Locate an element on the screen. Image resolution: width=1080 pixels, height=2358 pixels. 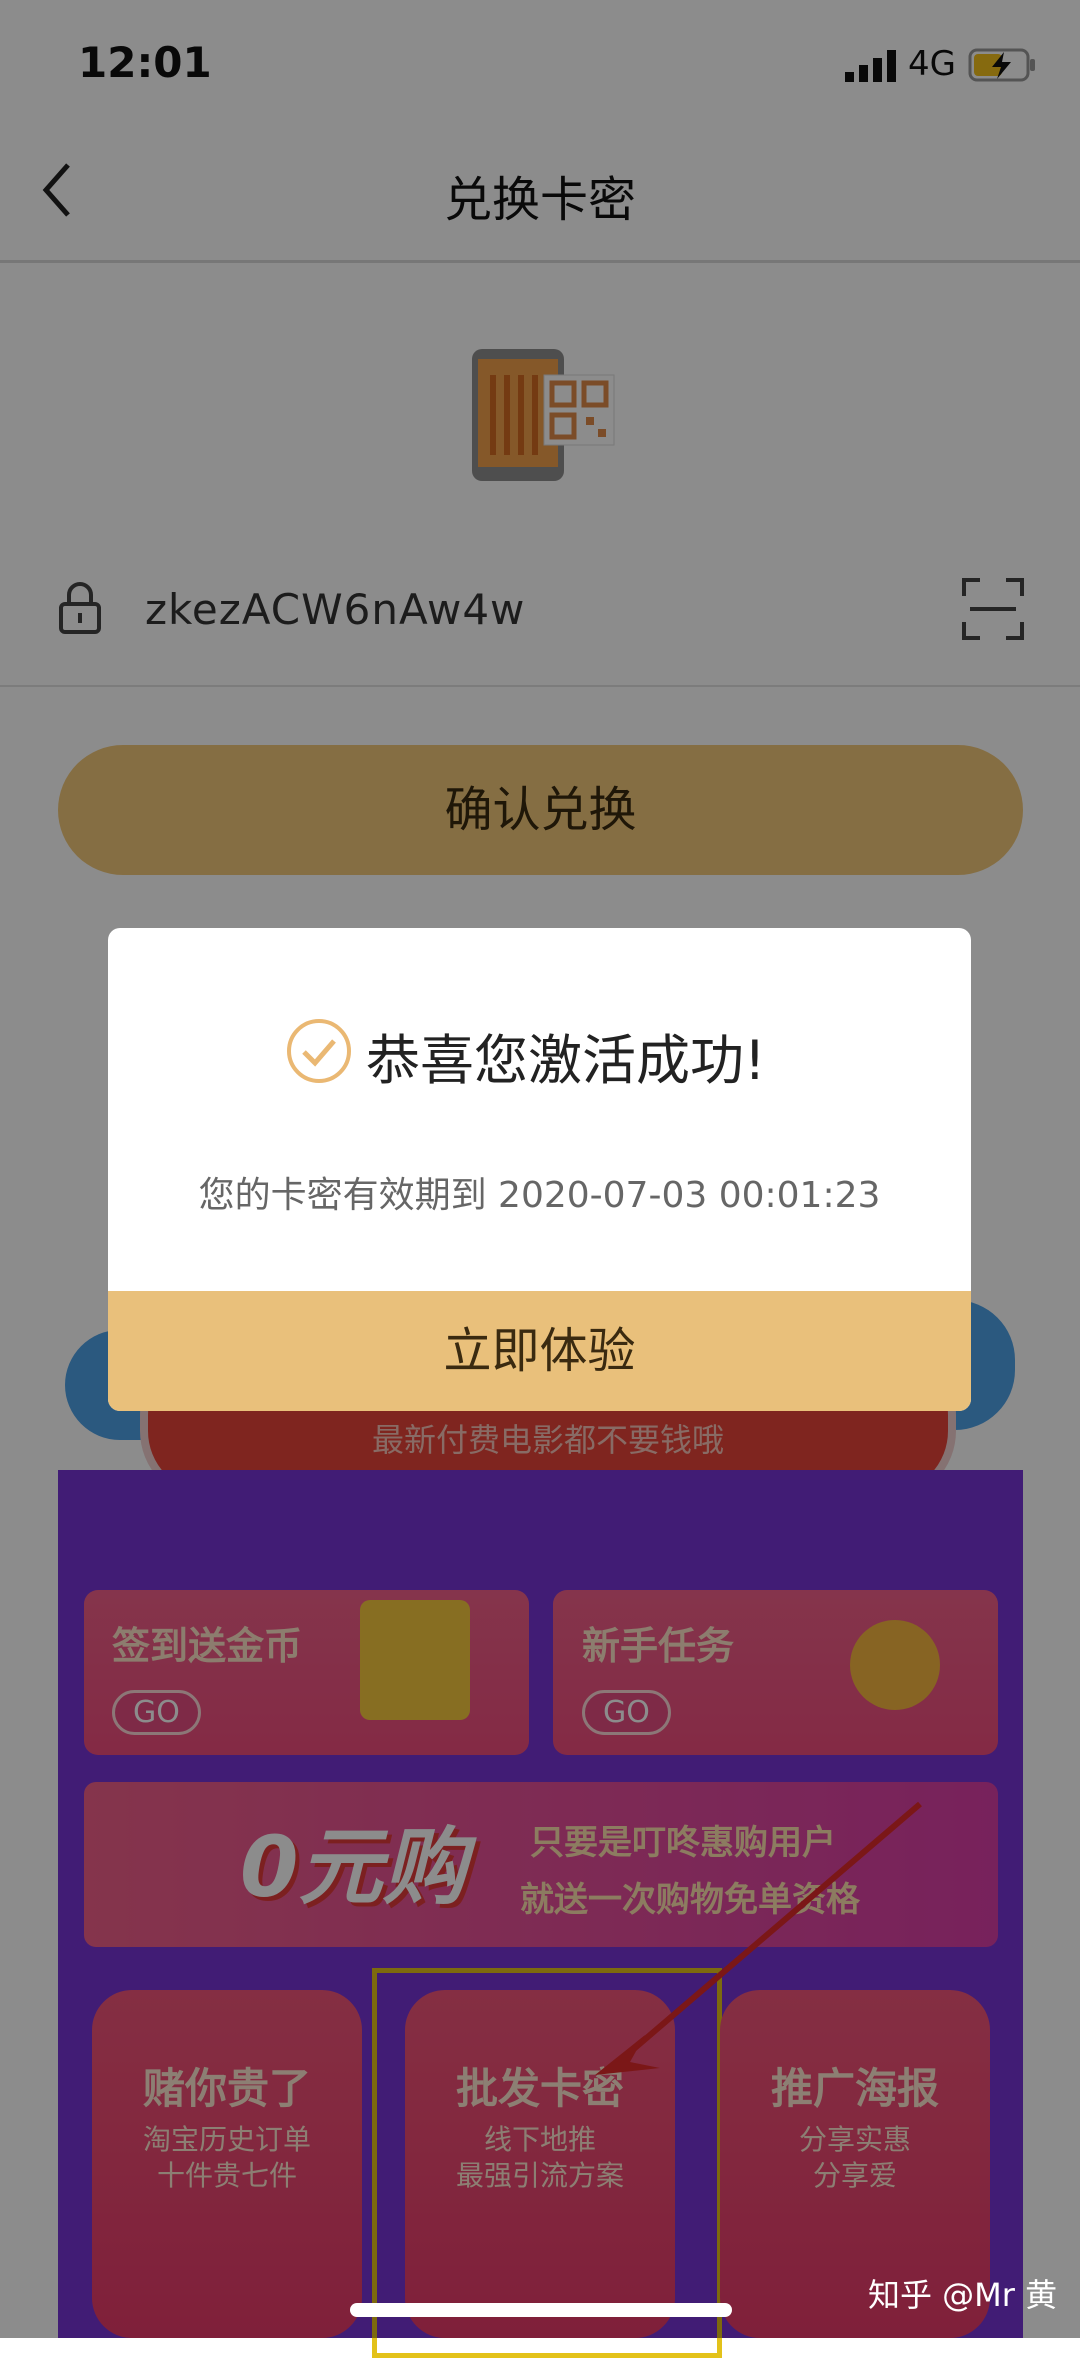
try-now-button: 立即体验 is located at coordinates (539, 1351).